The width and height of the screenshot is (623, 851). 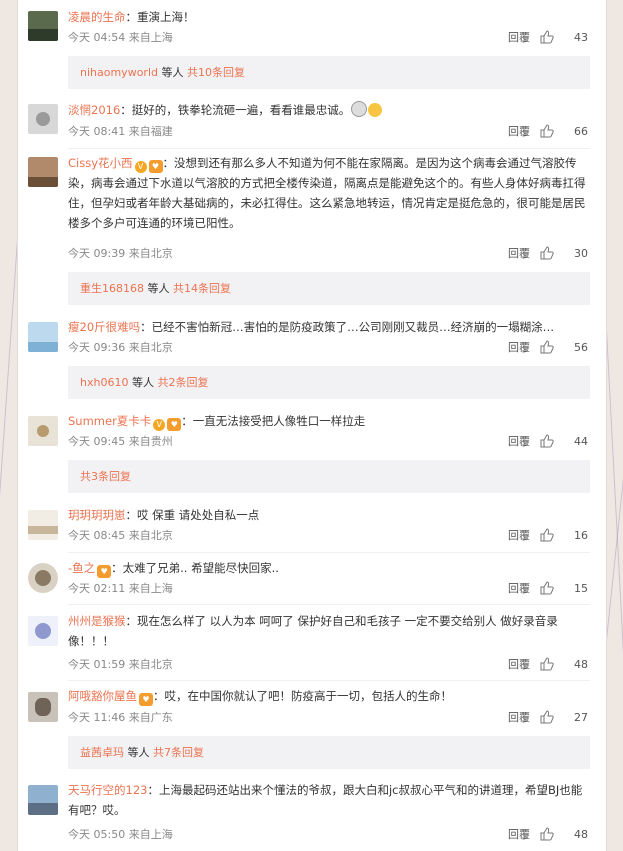 I want to click on username: Cissy花小西, so click(x=100, y=163).